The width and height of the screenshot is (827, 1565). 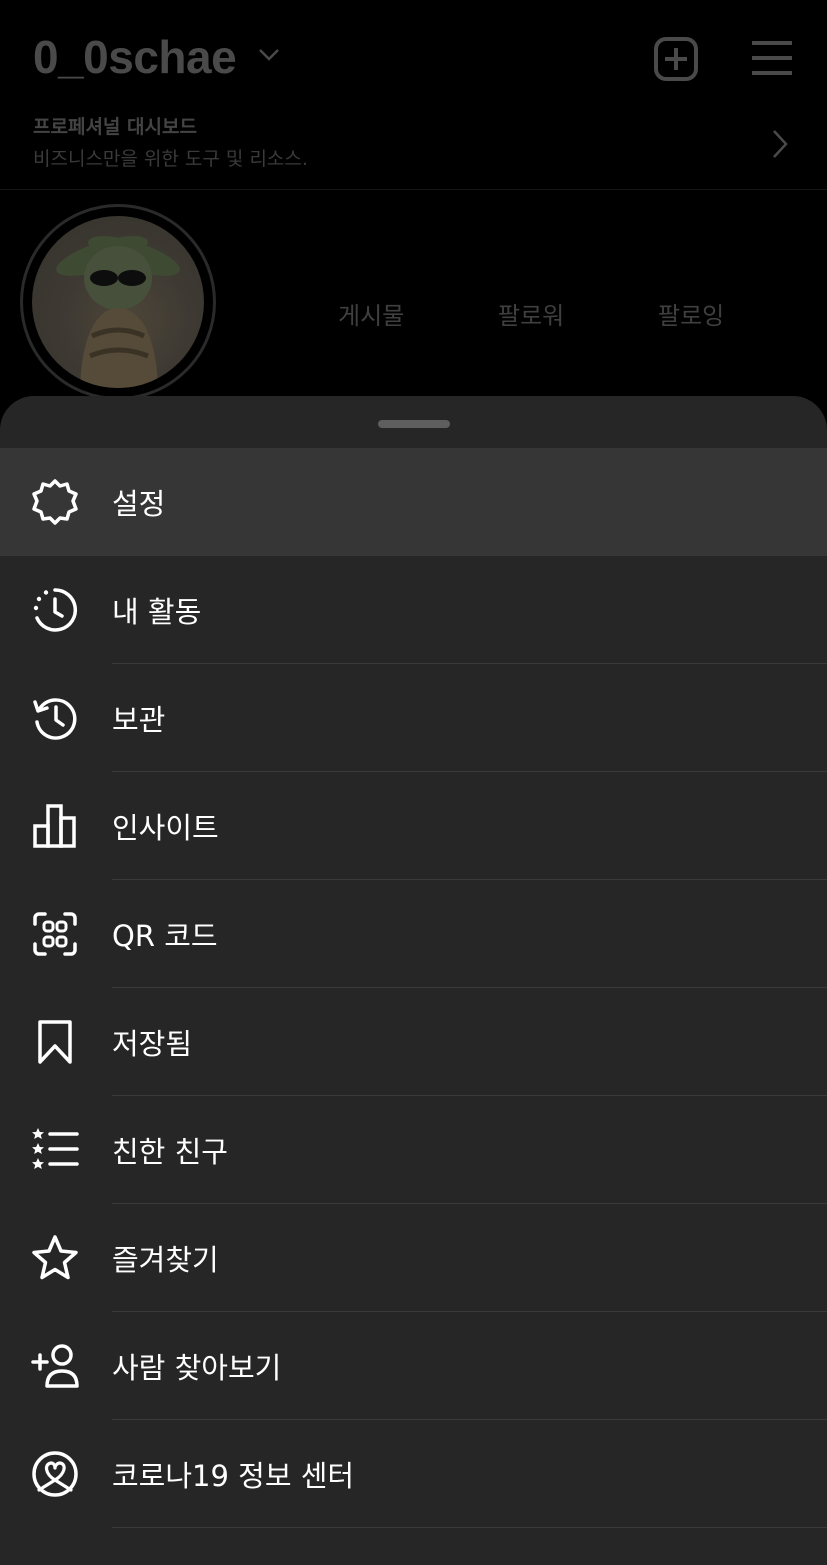 I want to click on dashboard-subtitle: 비즈니스만을 위한 도구 및 리소스., so click(x=170, y=159).